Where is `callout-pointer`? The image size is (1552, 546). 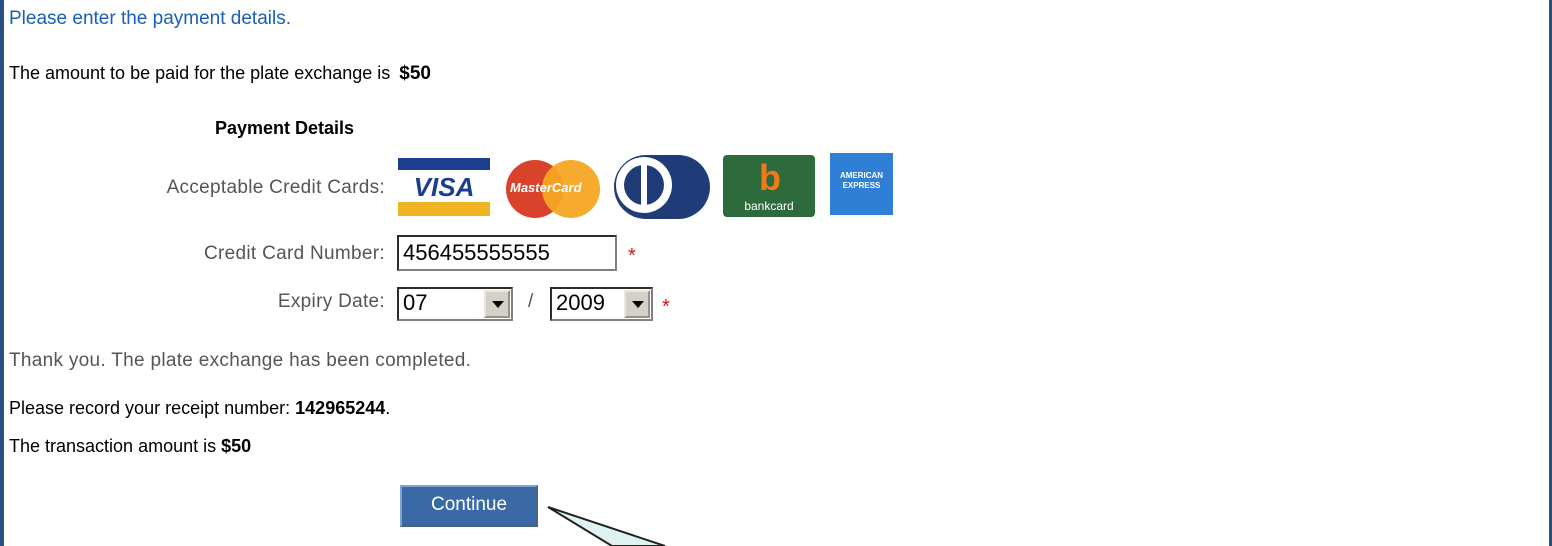
callout-pointer is located at coordinates (606, 526).